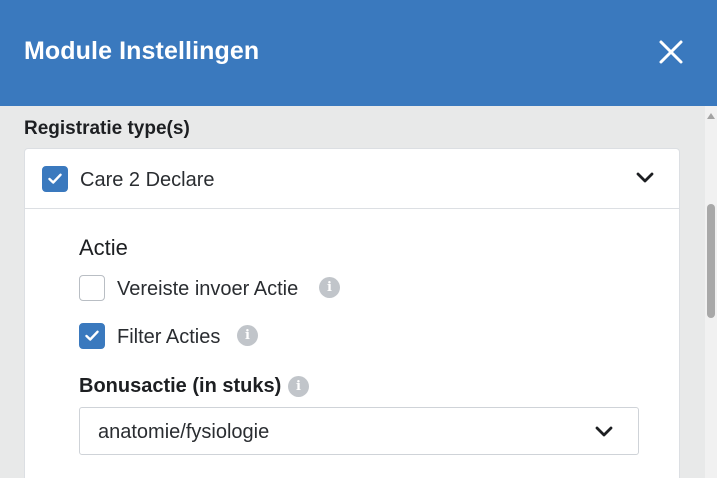 The image size is (717, 478). Describe the element at coordinates (107, 128) in the screenshot. I see `section-label: Registratie type(s)` at that location.